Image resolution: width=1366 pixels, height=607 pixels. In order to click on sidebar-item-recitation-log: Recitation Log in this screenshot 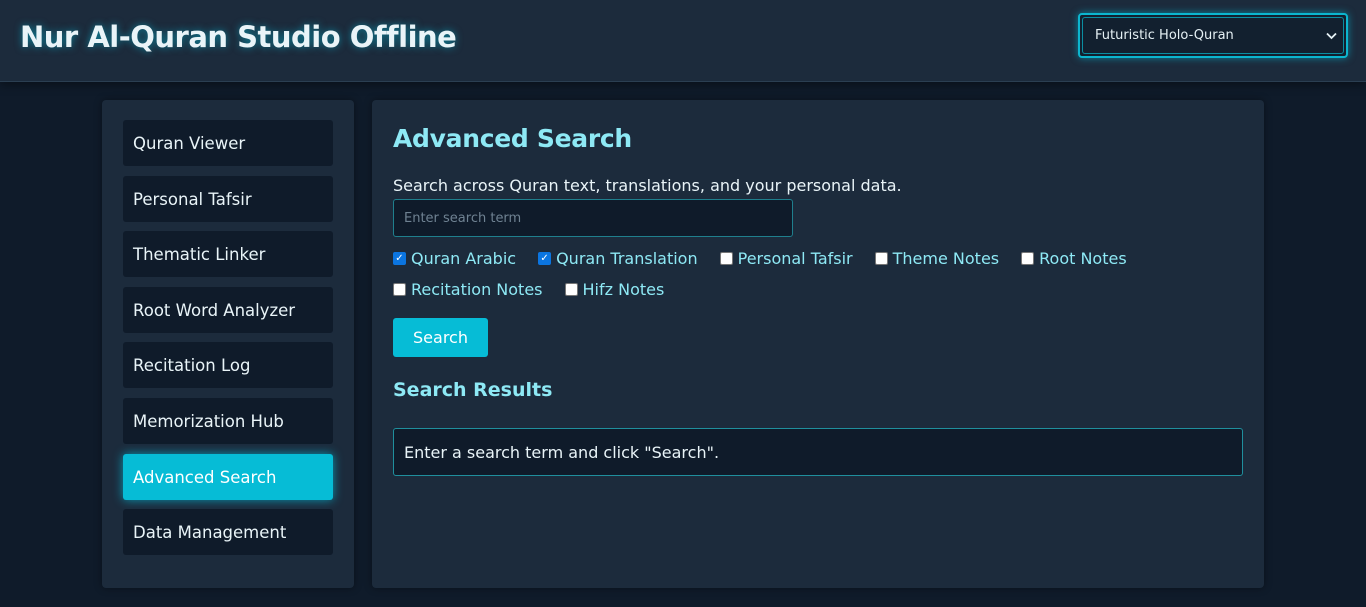, I will do `click(228, 365)`.